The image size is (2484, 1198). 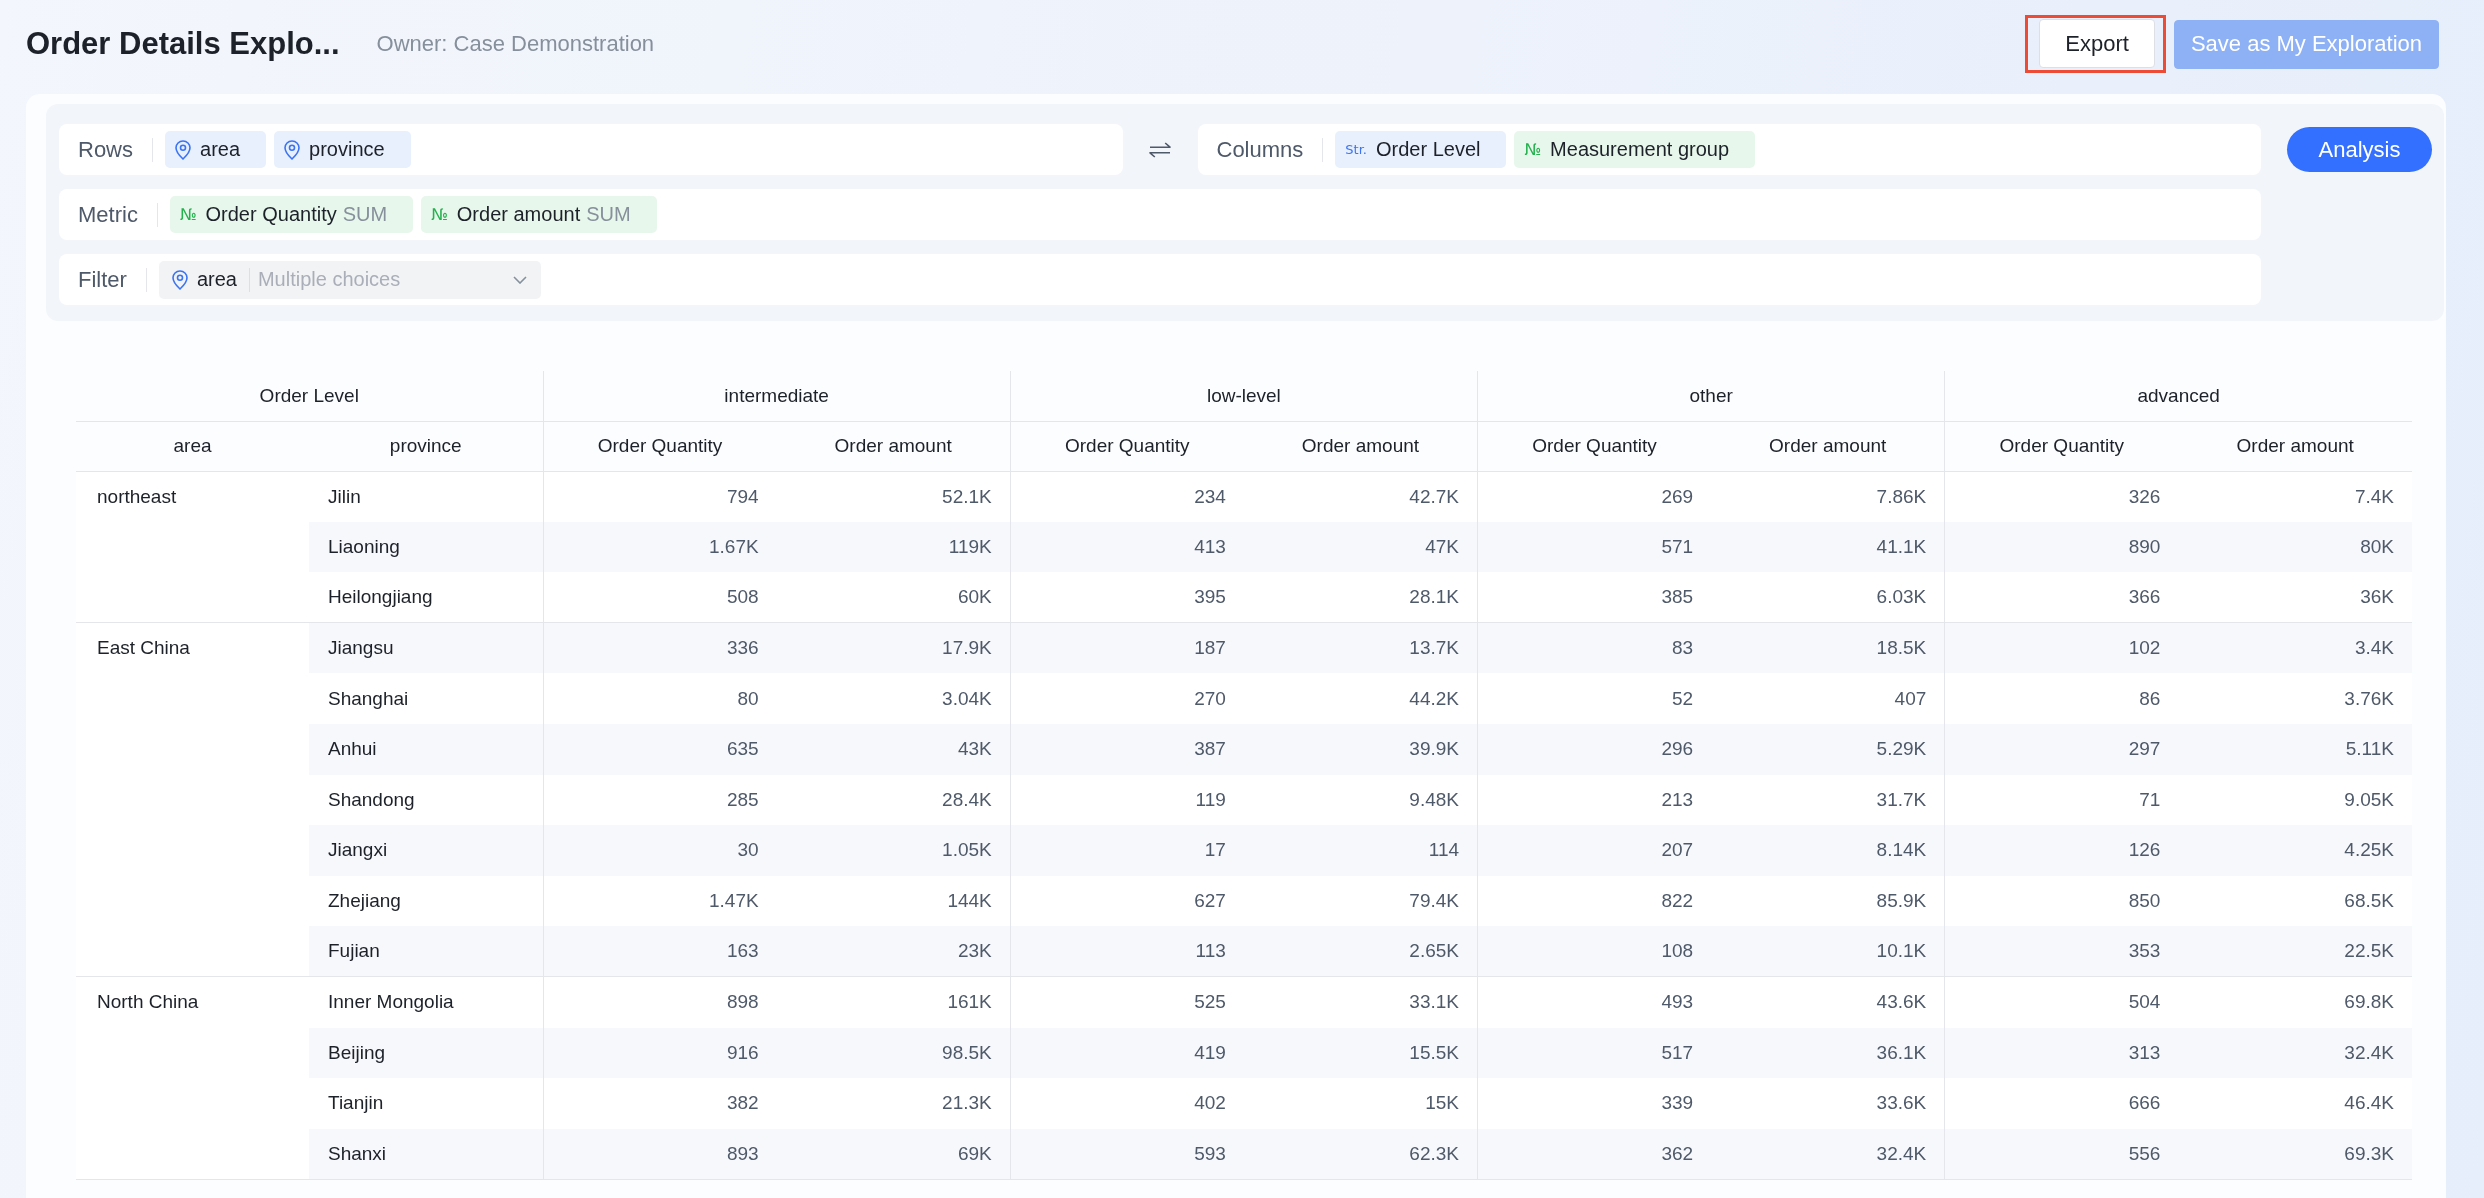 I want to click on value-select: Multiple choices, so click(x=387, y=279).